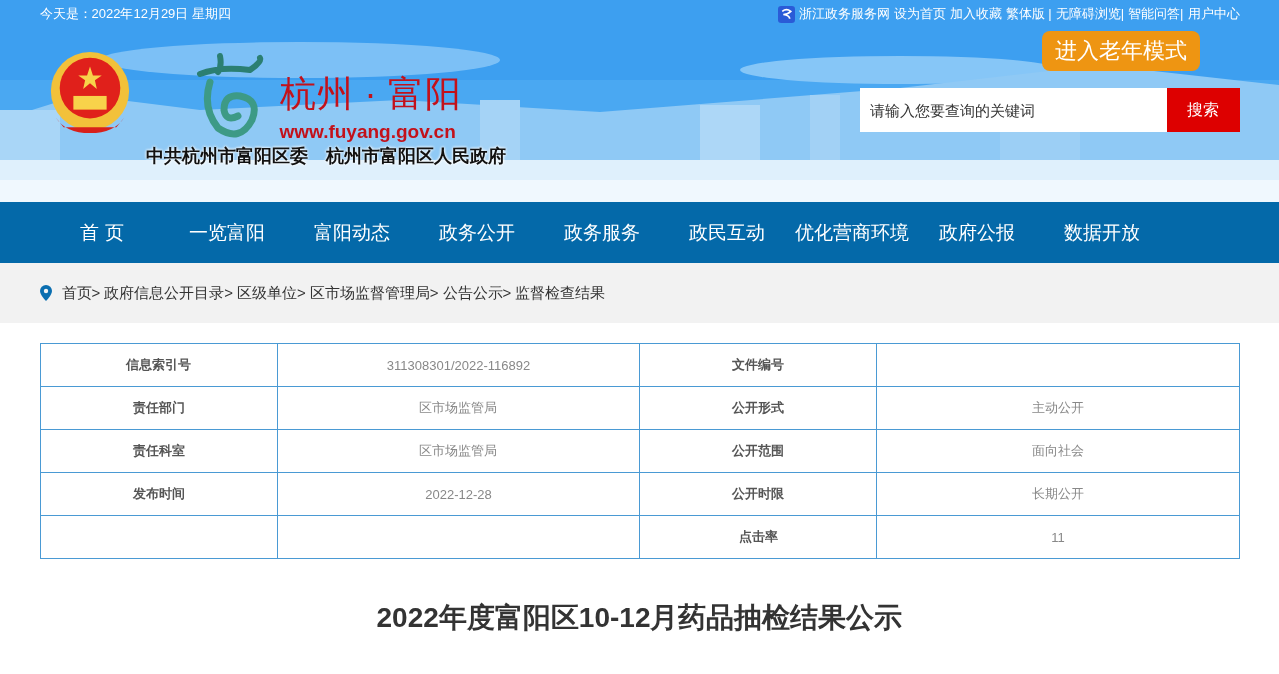  I want to click on article-title: 2022年度富阳区10-12月药品抽检结果公示, so click(639, 618).